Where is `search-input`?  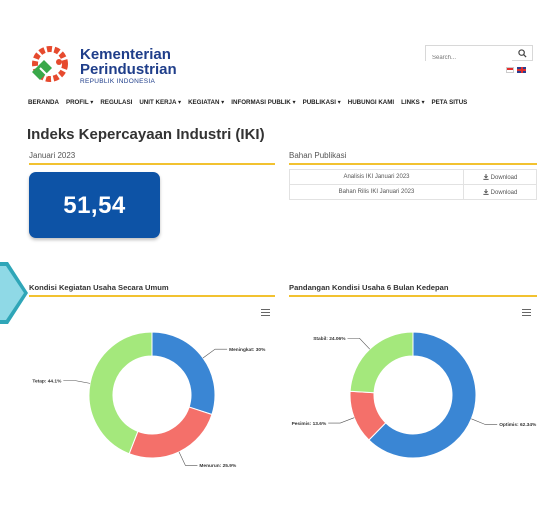 search-input is located at coordinates (469, 58).